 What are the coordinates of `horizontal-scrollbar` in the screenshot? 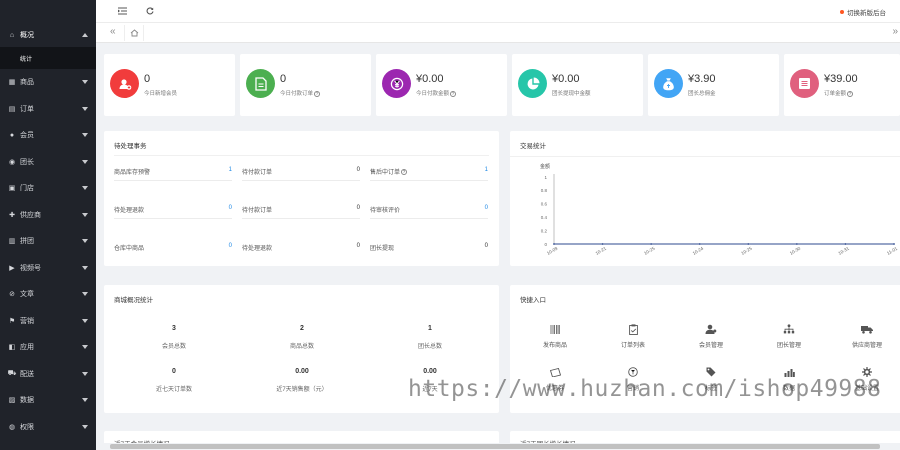 It's located at (498, 446).